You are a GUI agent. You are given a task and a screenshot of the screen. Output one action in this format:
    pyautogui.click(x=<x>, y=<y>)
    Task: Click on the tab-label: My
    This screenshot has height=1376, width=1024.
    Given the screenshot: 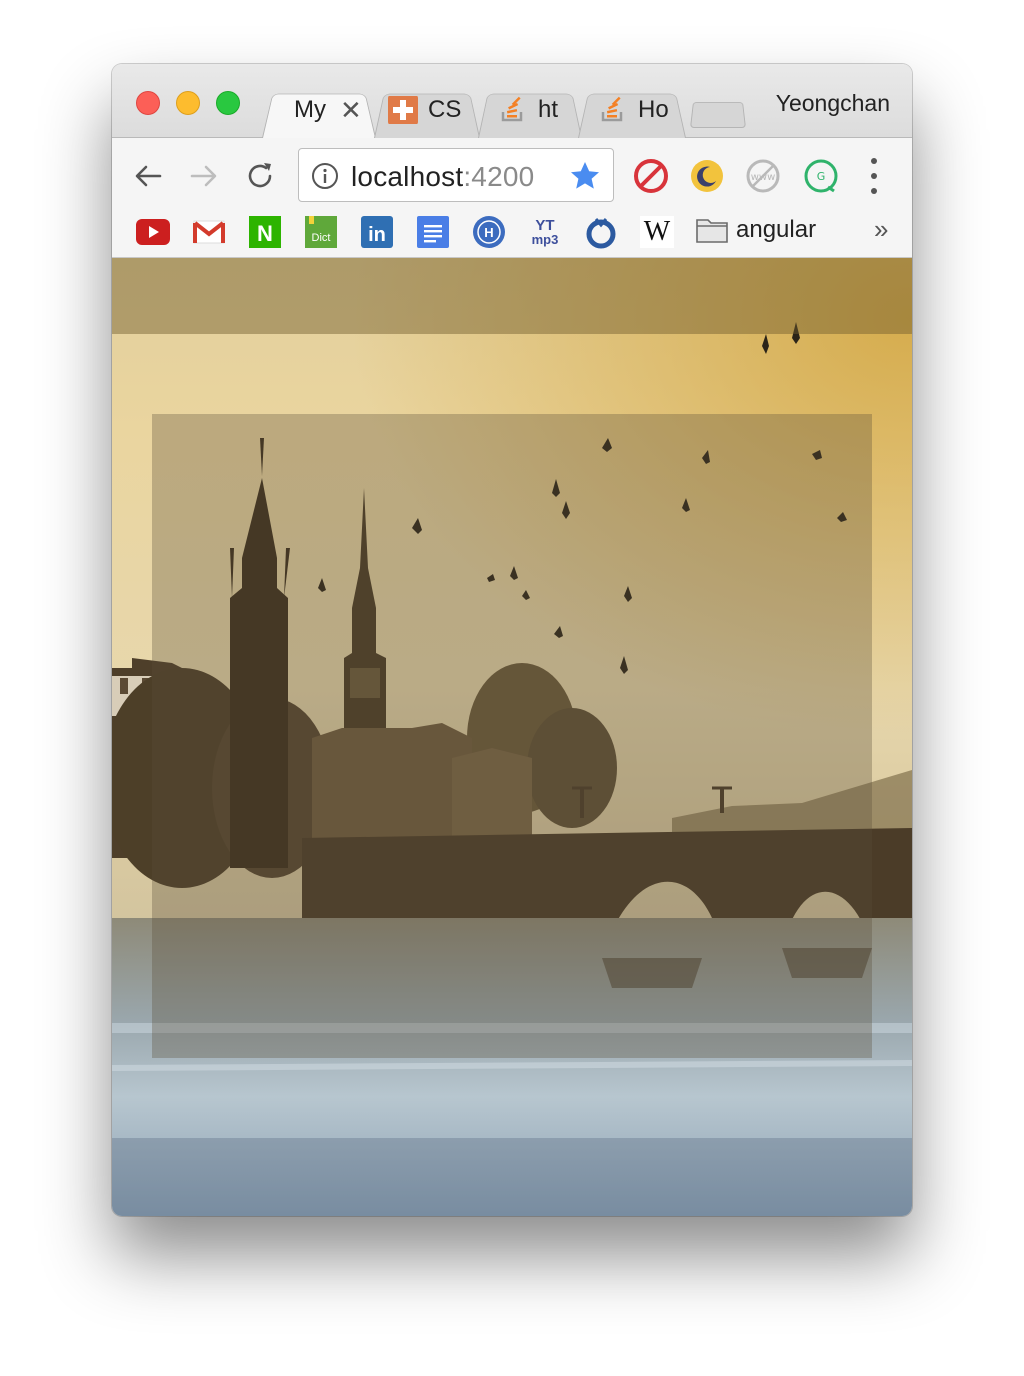 What is the action you would take?
    pyautogui.click(x=310, y=109)
    